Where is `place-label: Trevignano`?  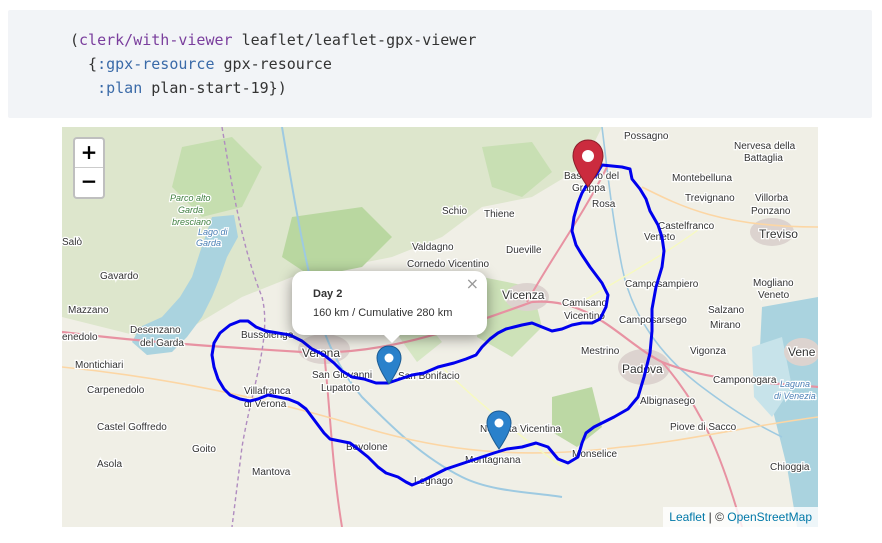 place-label: Trevignano is located at coordinates (710, 198).